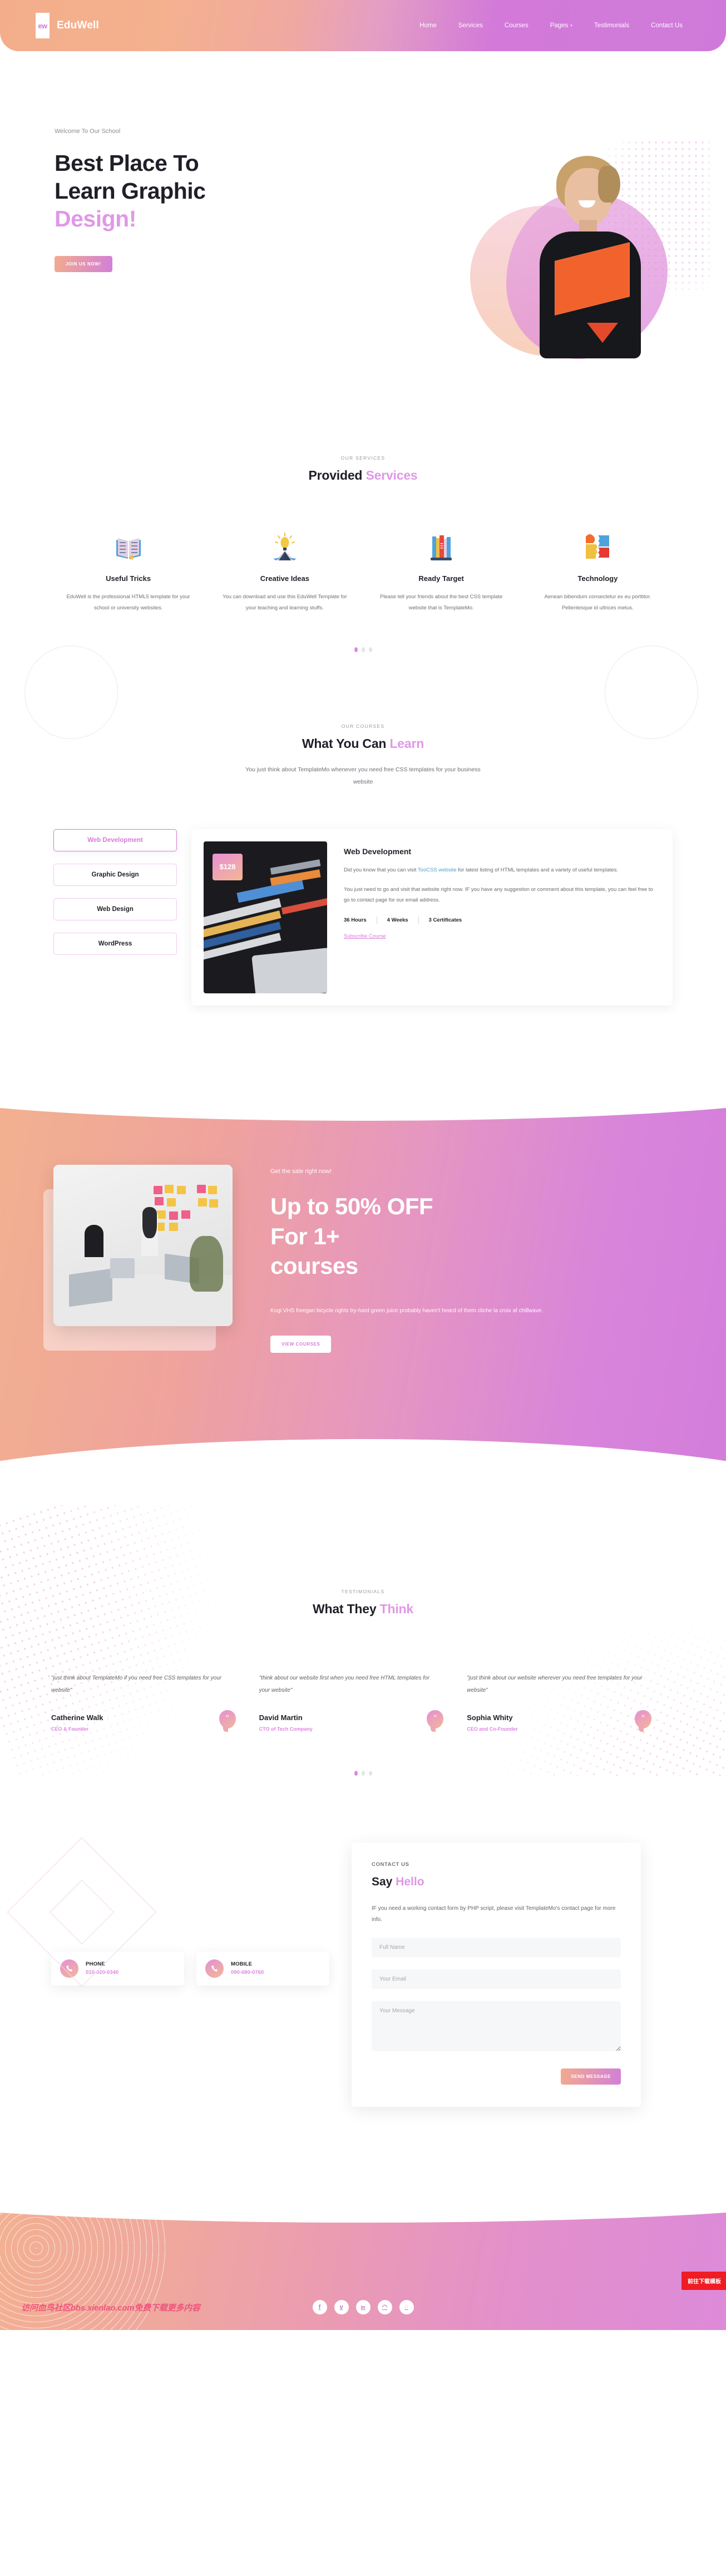  I want to click on hero-title-accent: Design!, so click(95, 219).